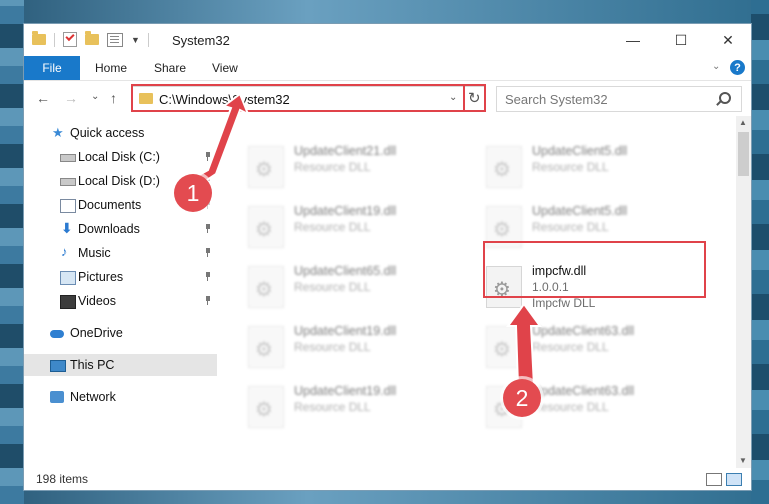 Image resolution: width=769 pixels, height=504 pixels. What do you see at coordinates (522, 398) in the screenshot?
I see `step-2-marker: 2` at bounding box center [522, 398].